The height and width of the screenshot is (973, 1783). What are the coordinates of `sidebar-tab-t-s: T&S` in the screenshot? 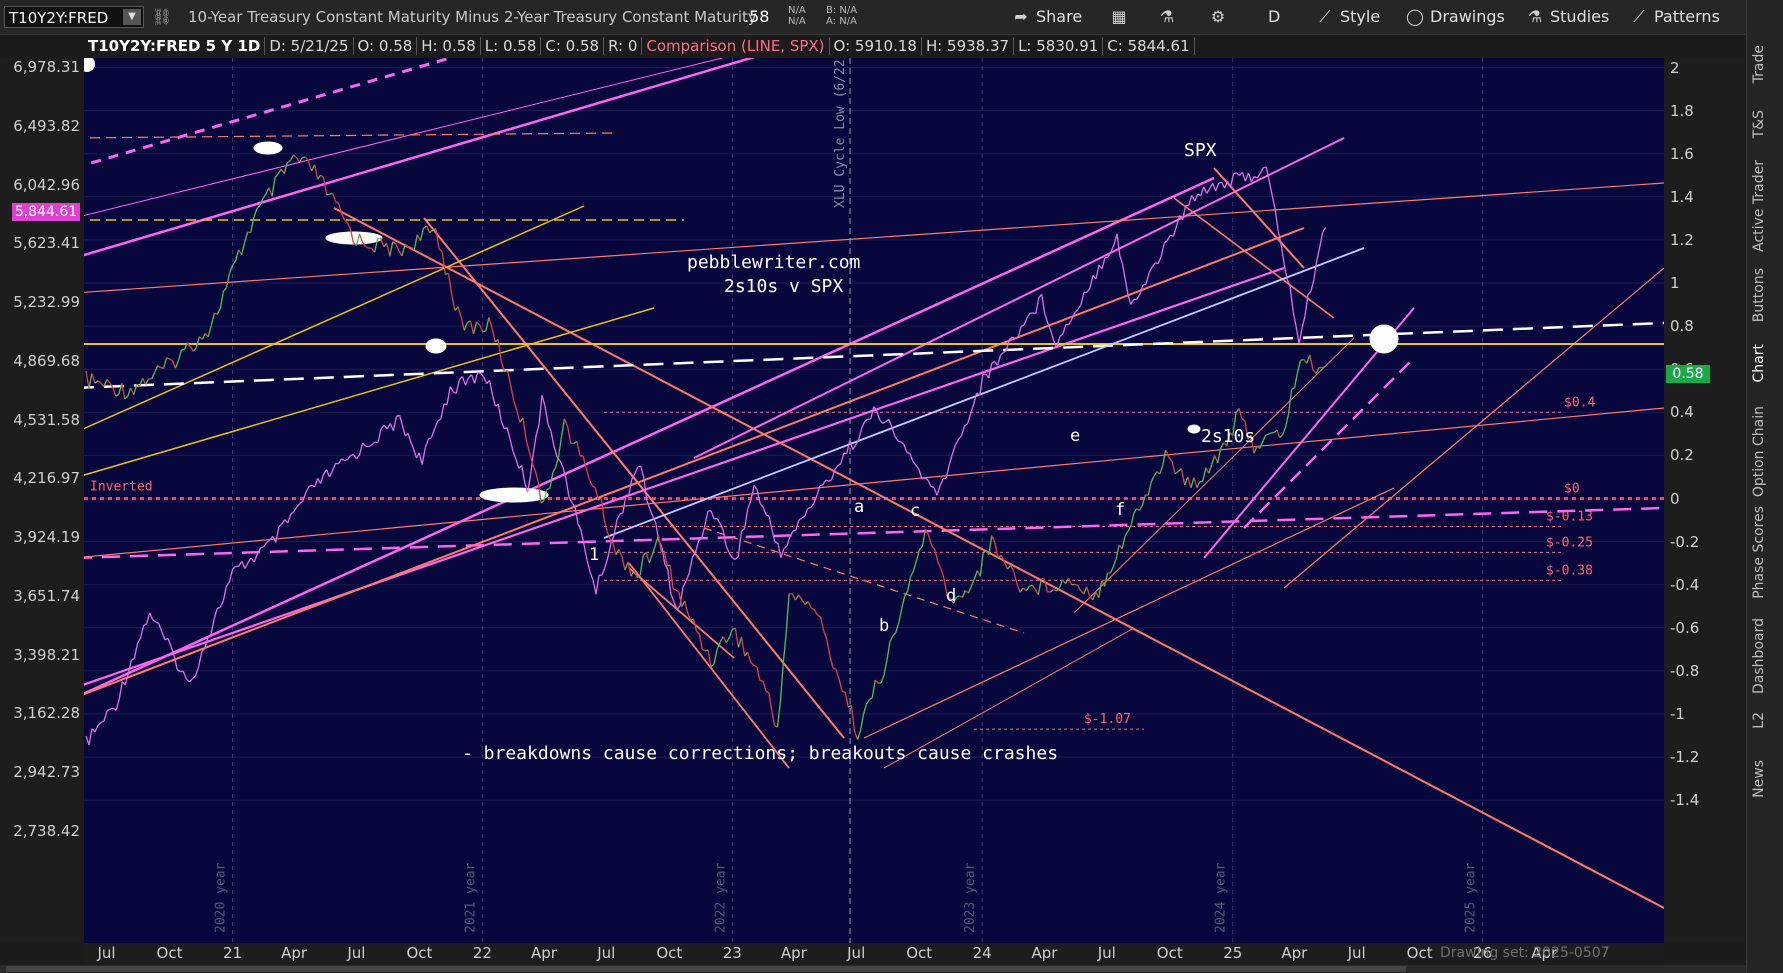 It's located at (1766, 124).